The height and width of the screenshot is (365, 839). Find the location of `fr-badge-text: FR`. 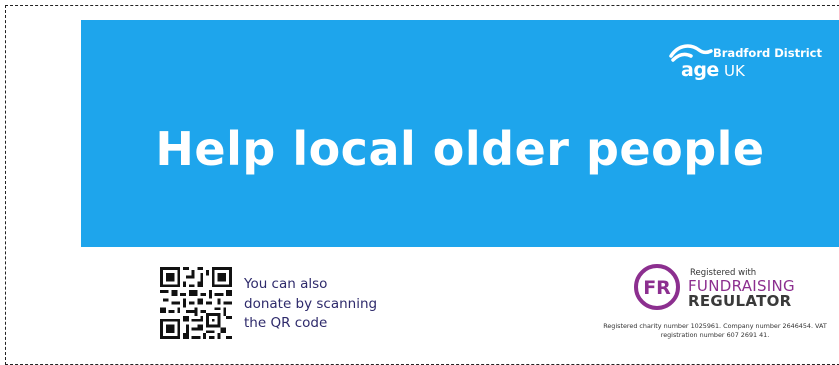

fr-badge-text: FR is located at coordinates (657, 288).